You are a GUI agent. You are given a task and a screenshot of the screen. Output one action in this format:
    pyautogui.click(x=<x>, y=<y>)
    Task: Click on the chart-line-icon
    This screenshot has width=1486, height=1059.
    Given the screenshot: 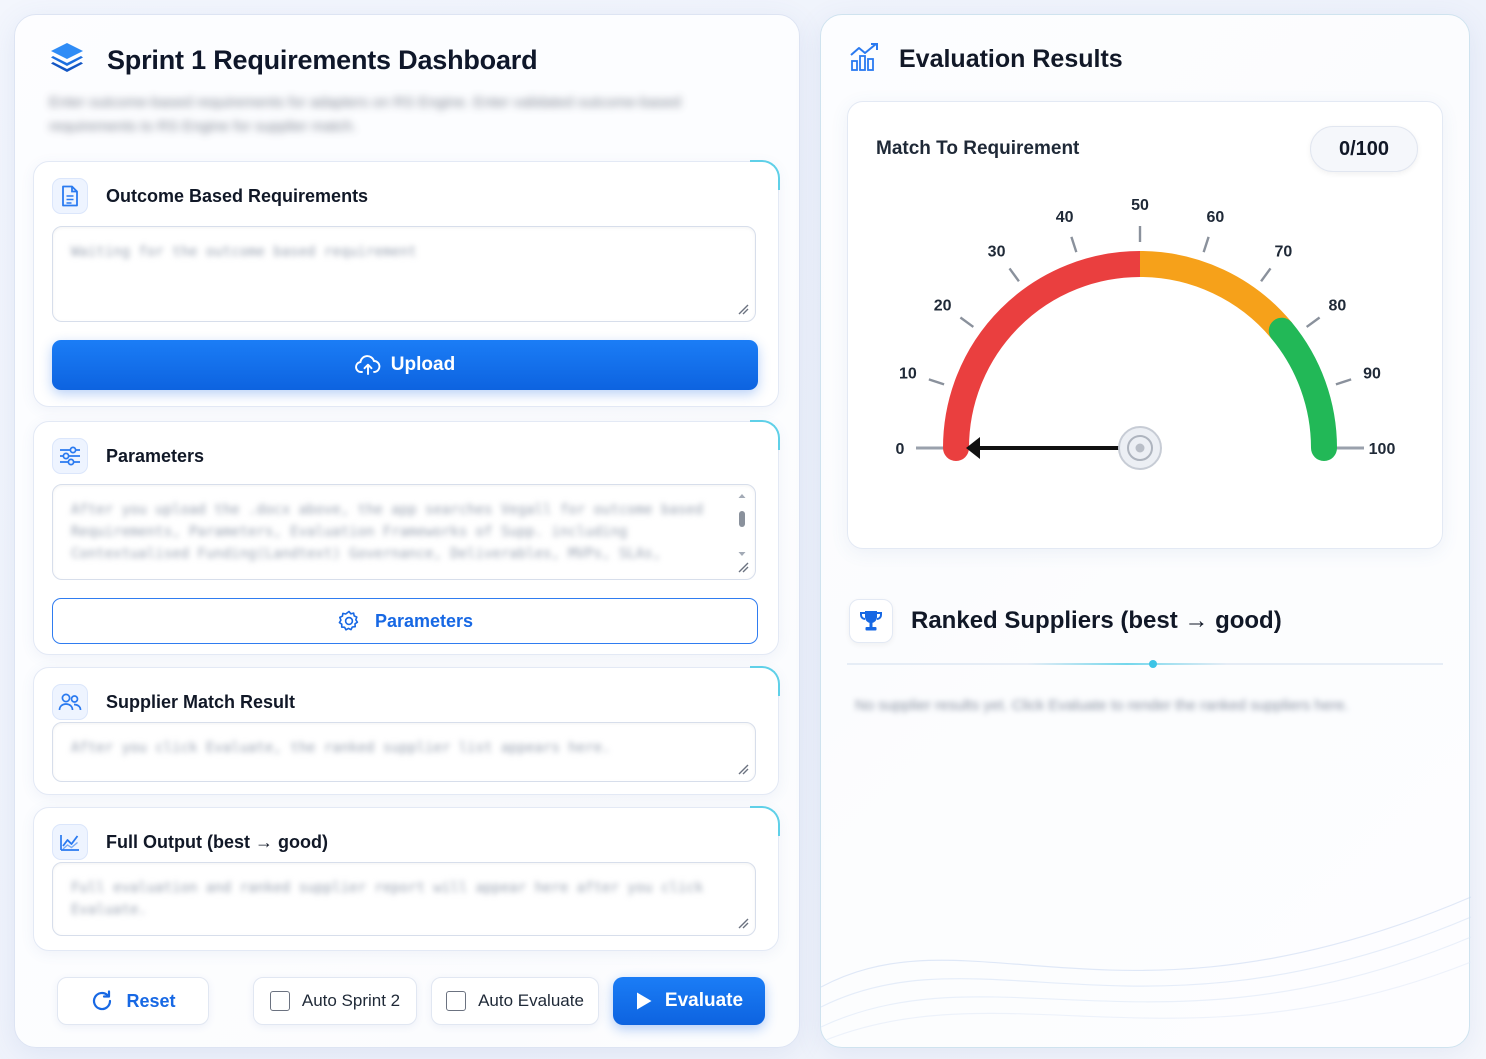 What is the action you would take?
    pyautogui.click(x=70, y=842)
    